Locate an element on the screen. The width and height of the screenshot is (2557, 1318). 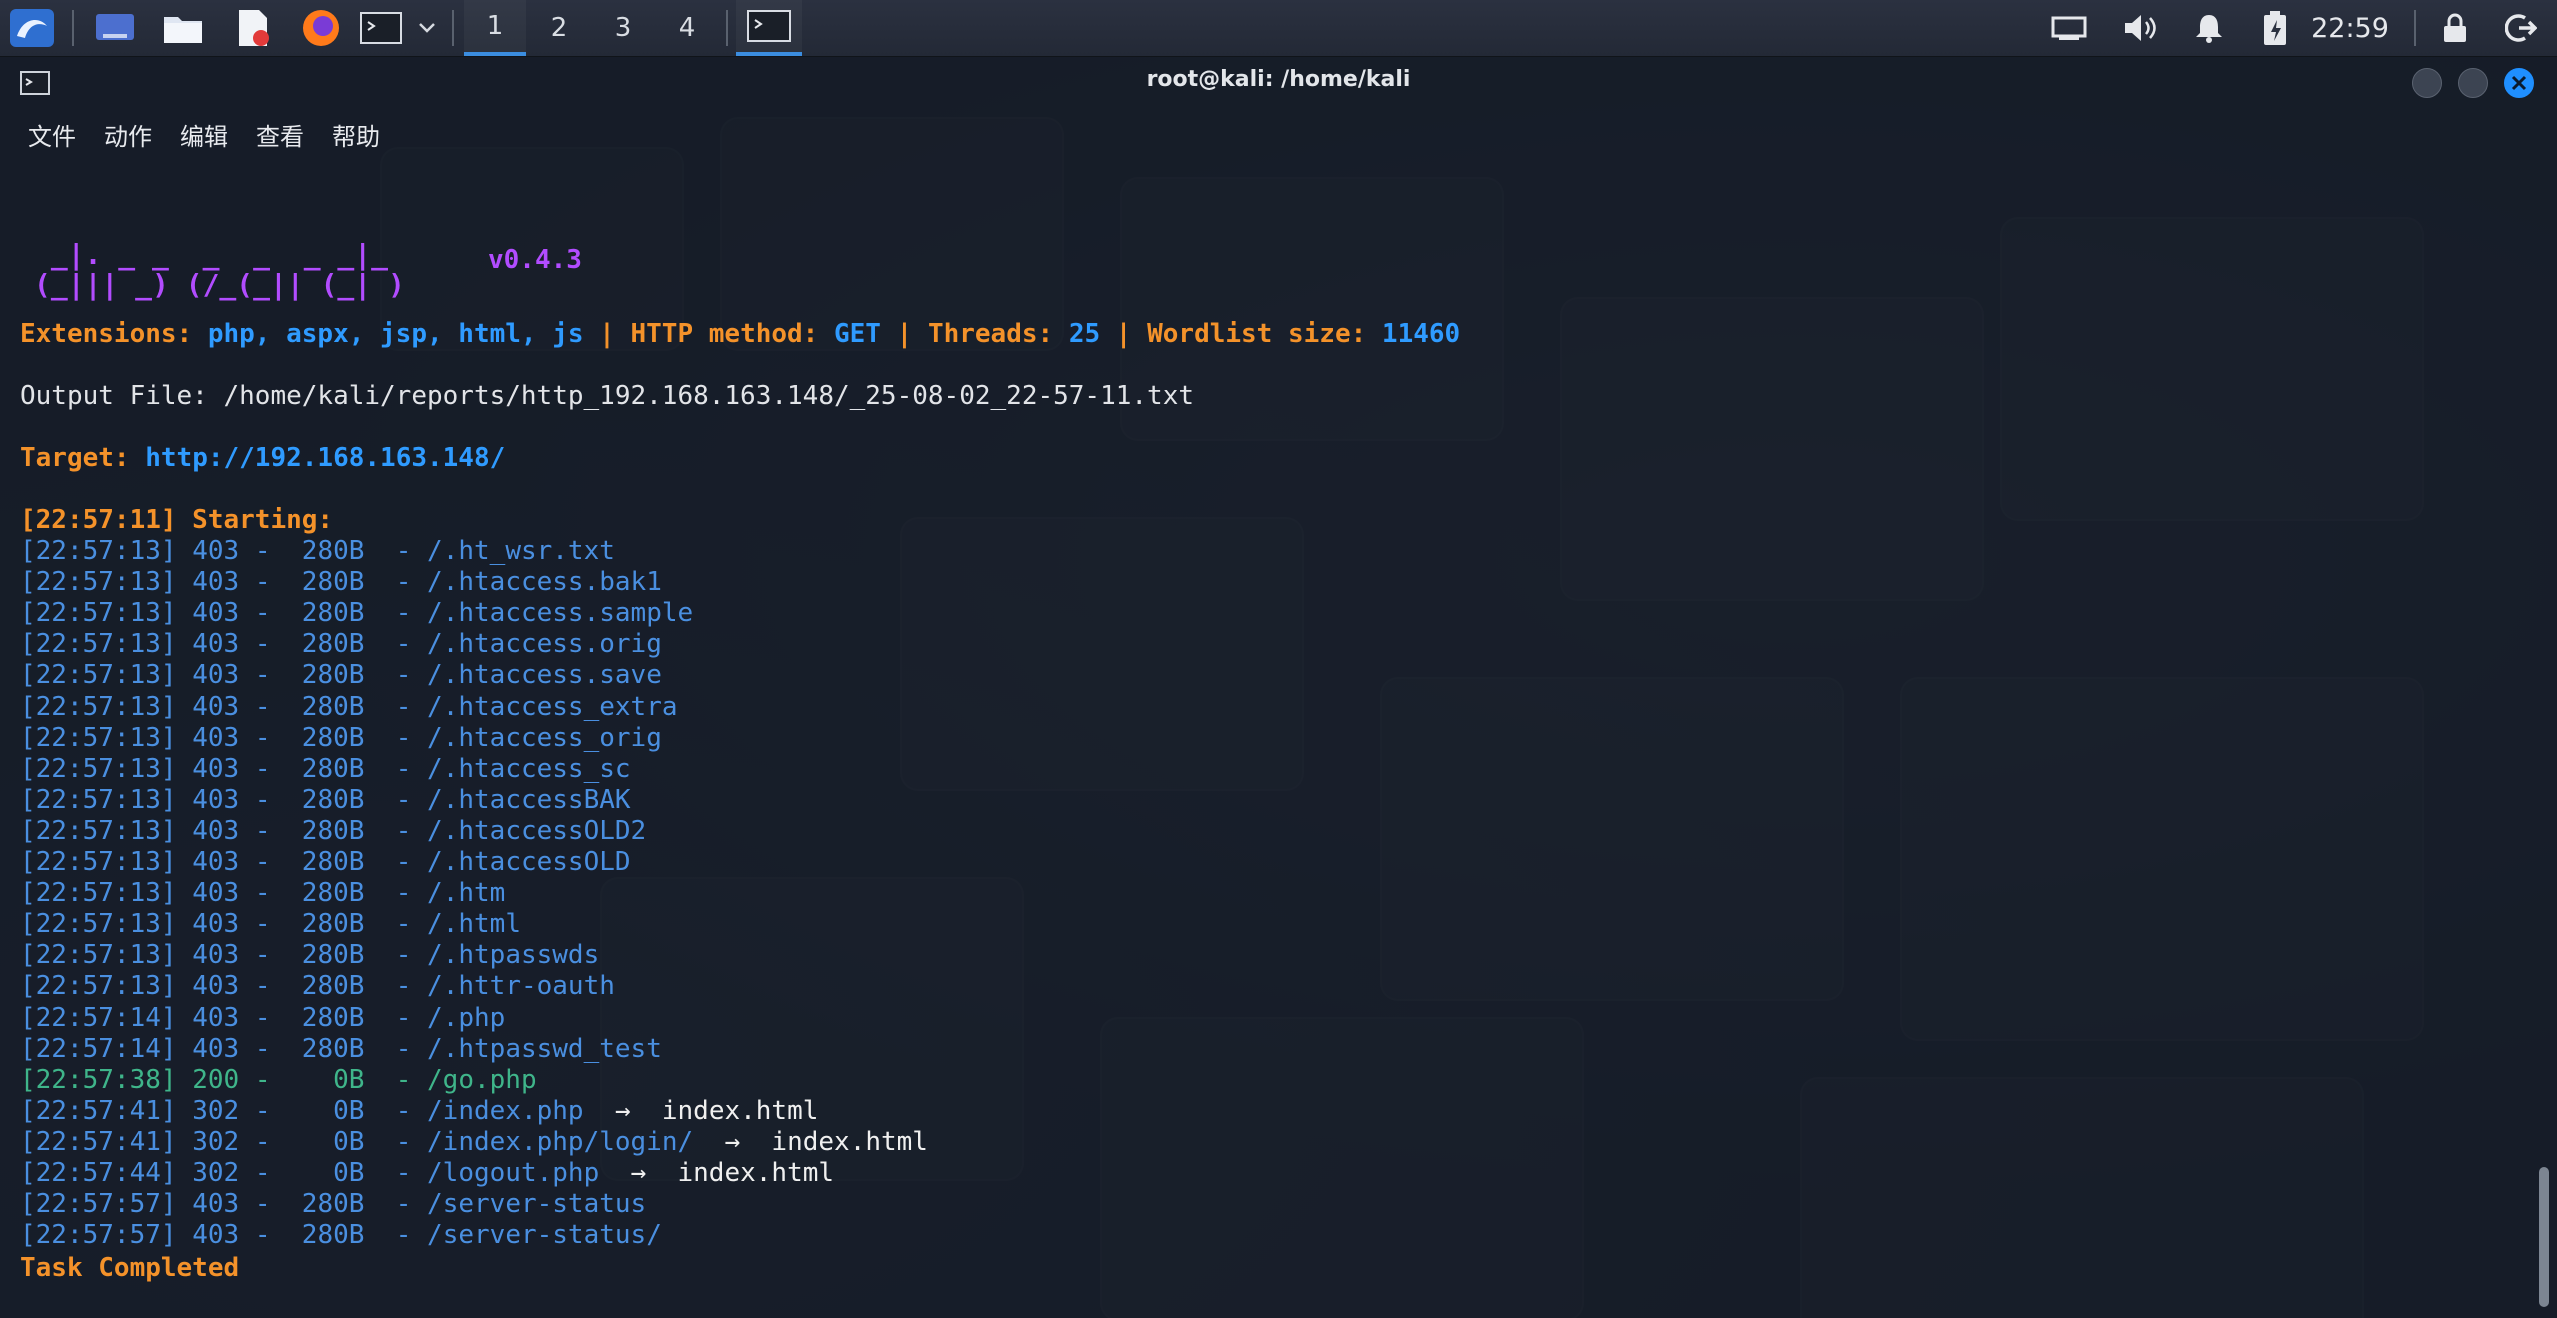
workspace-3-label: 3 is located at coordinates (623, 28).